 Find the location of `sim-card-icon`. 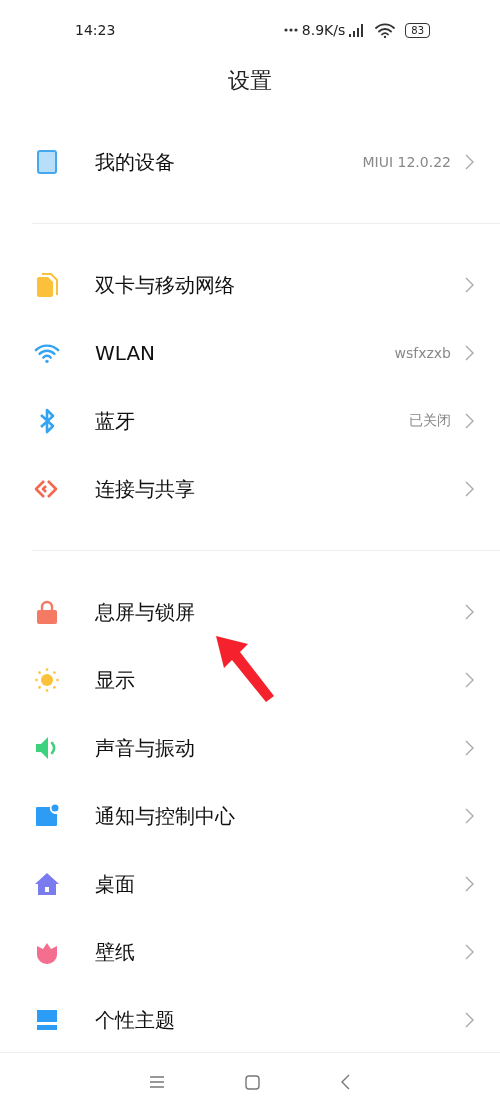

sim-card-icon is located at coordinates (47, 285).